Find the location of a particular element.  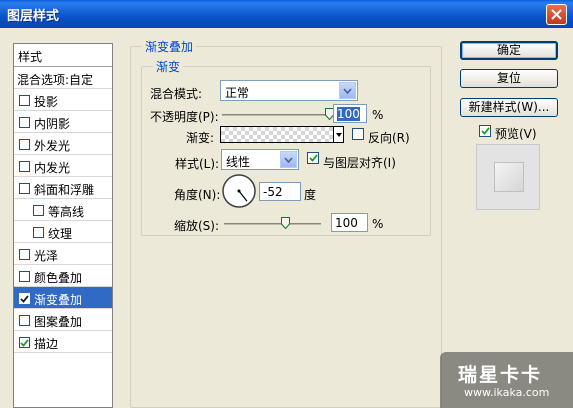

style-item-label: 内阴影 is located at coordinates (52, 124).